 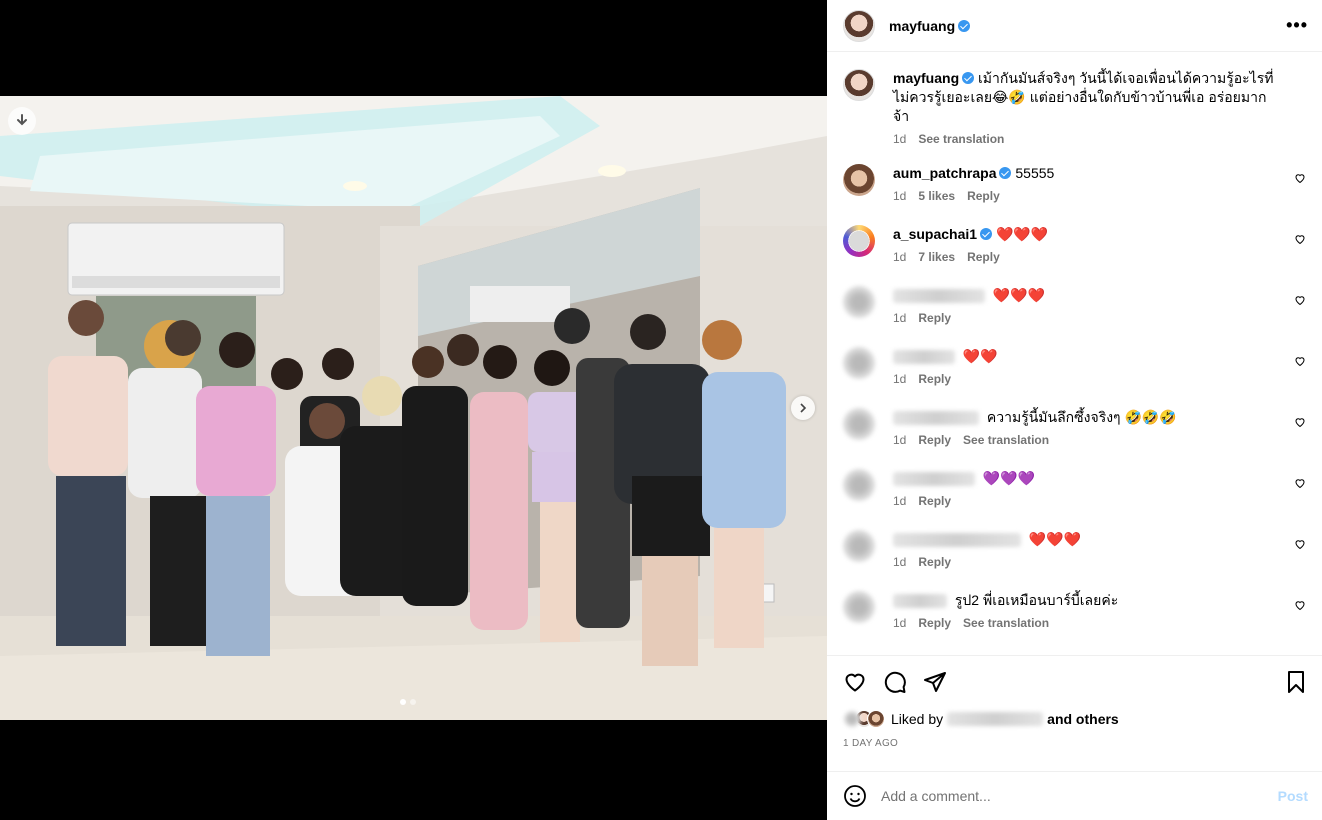 What do you see at coordinates (855, 682) in the screenshot?
I see `like-heart-icon` at bounding box center [855, 682].